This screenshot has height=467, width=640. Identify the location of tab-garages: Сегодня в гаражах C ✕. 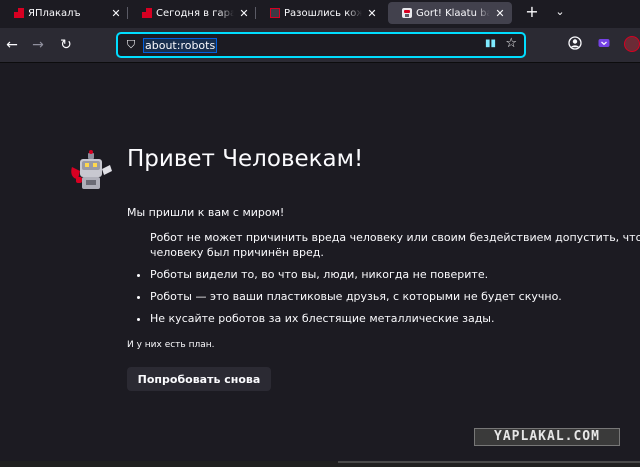
(192, 13).